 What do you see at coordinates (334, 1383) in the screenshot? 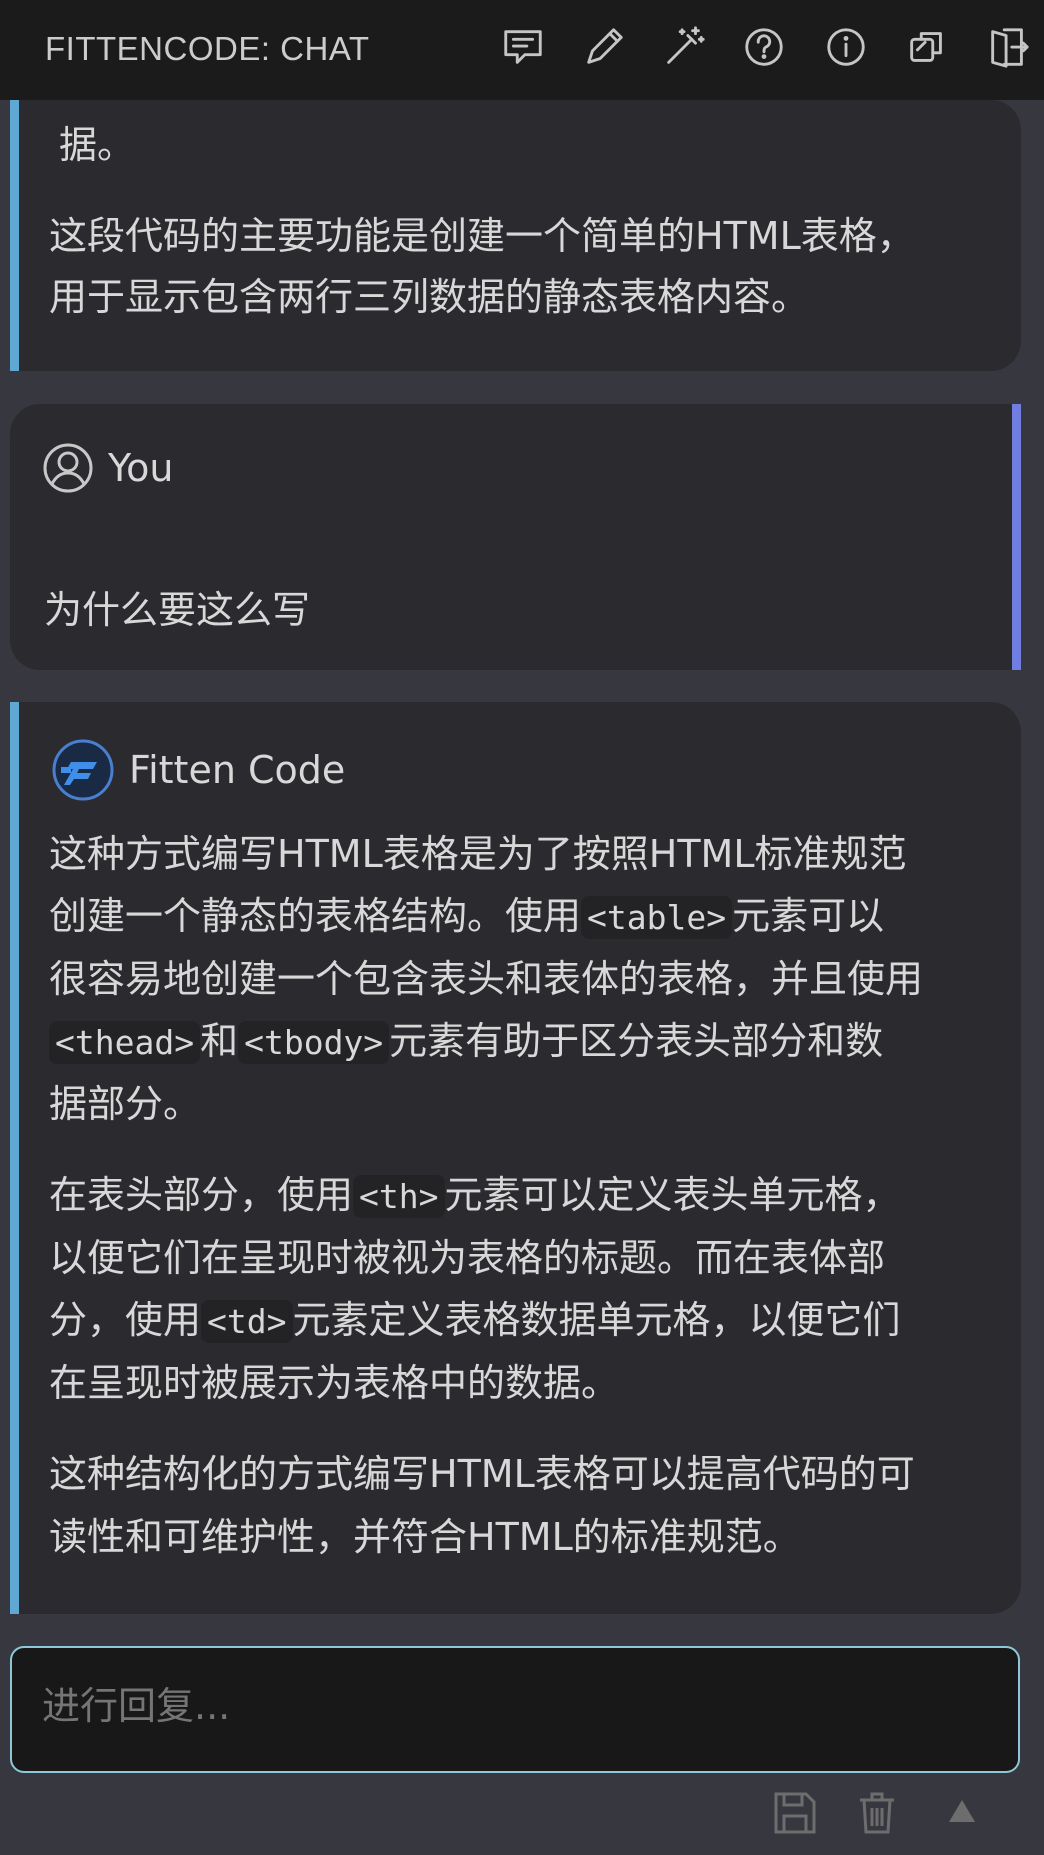
I see `text-line: 在呈现时被展示为表格中的数据。` at bounding box center [334, 1383].